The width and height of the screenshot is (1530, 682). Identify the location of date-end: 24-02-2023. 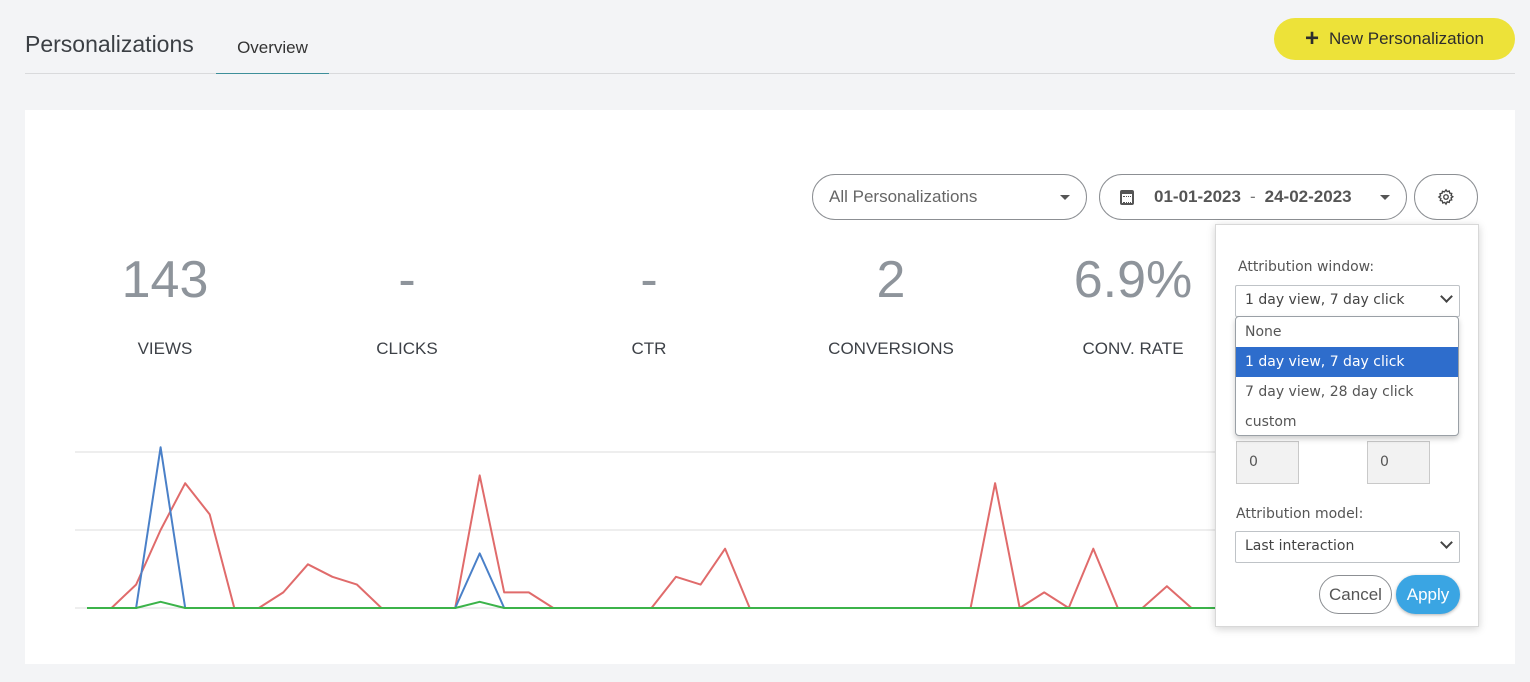
(1308, 196).